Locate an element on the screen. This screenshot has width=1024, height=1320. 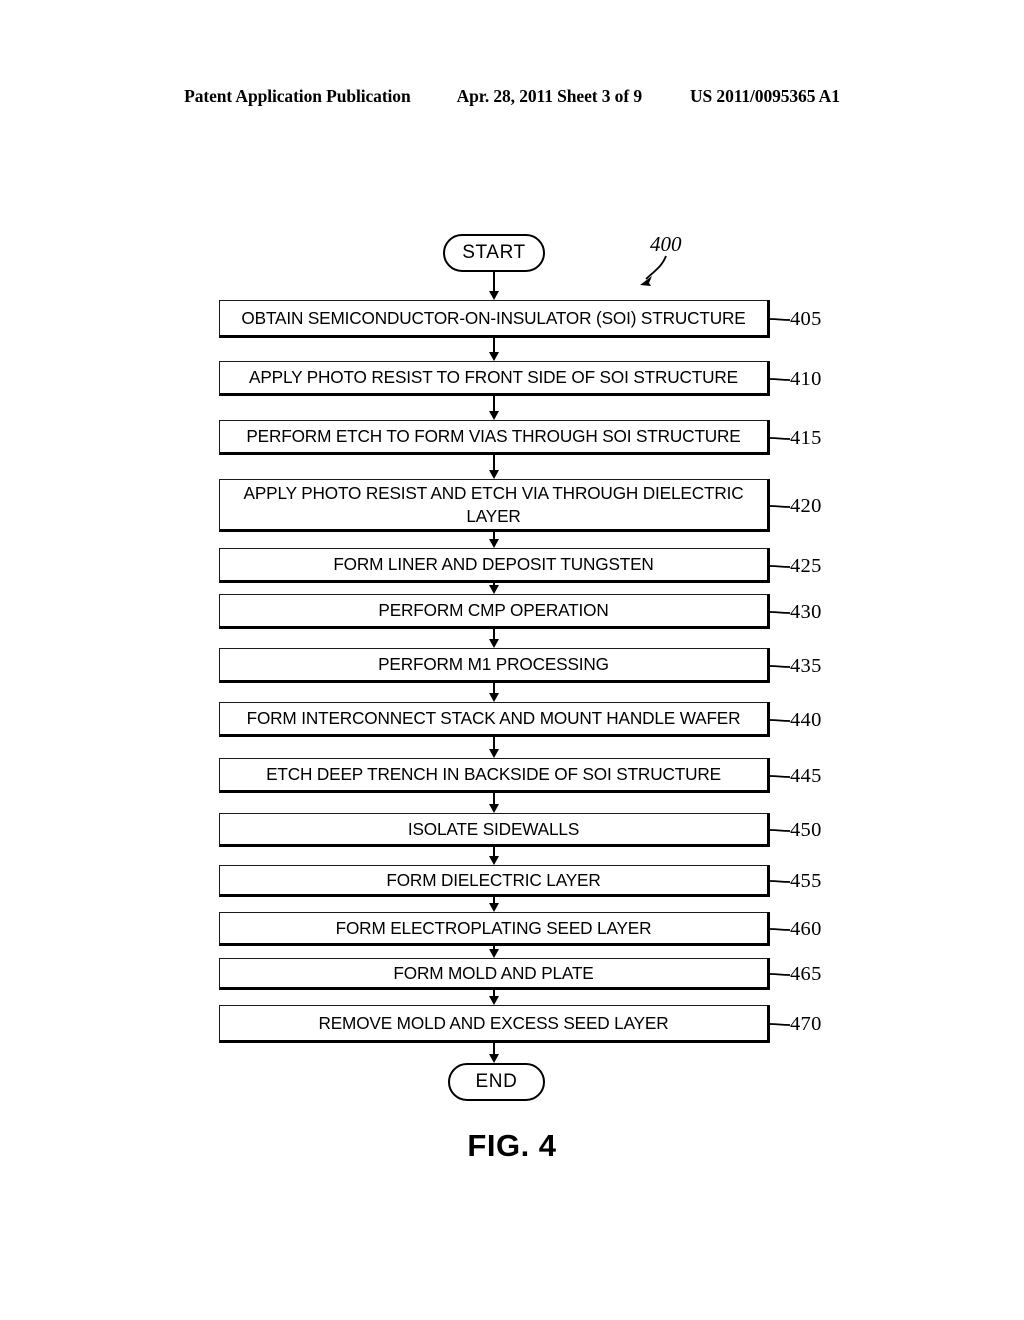
process-box-425: FORM LINER AND DEPOSIT TUNGSTEN is located at coordinates (494, 565).